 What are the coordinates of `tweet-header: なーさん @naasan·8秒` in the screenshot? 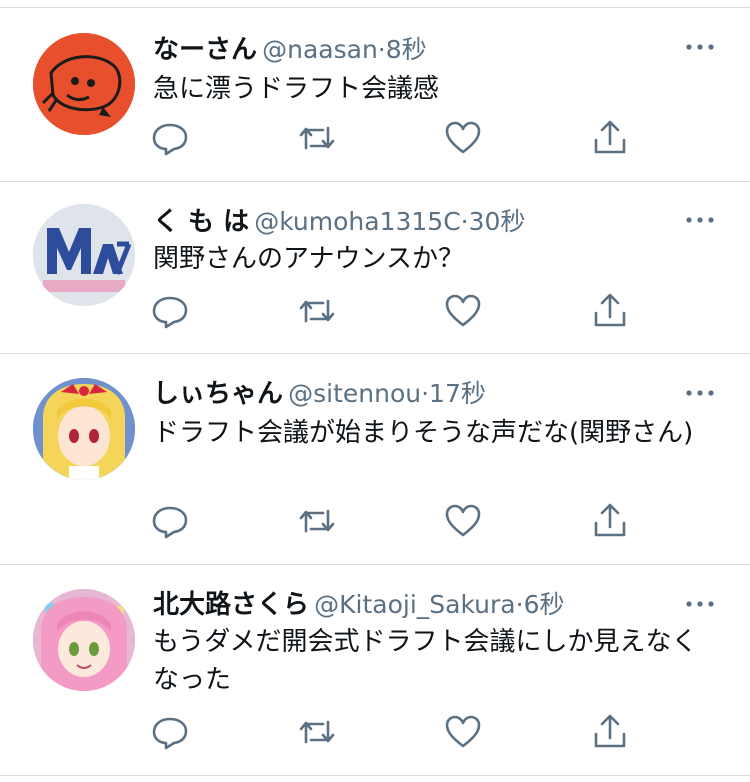 It's located at (290, 50).